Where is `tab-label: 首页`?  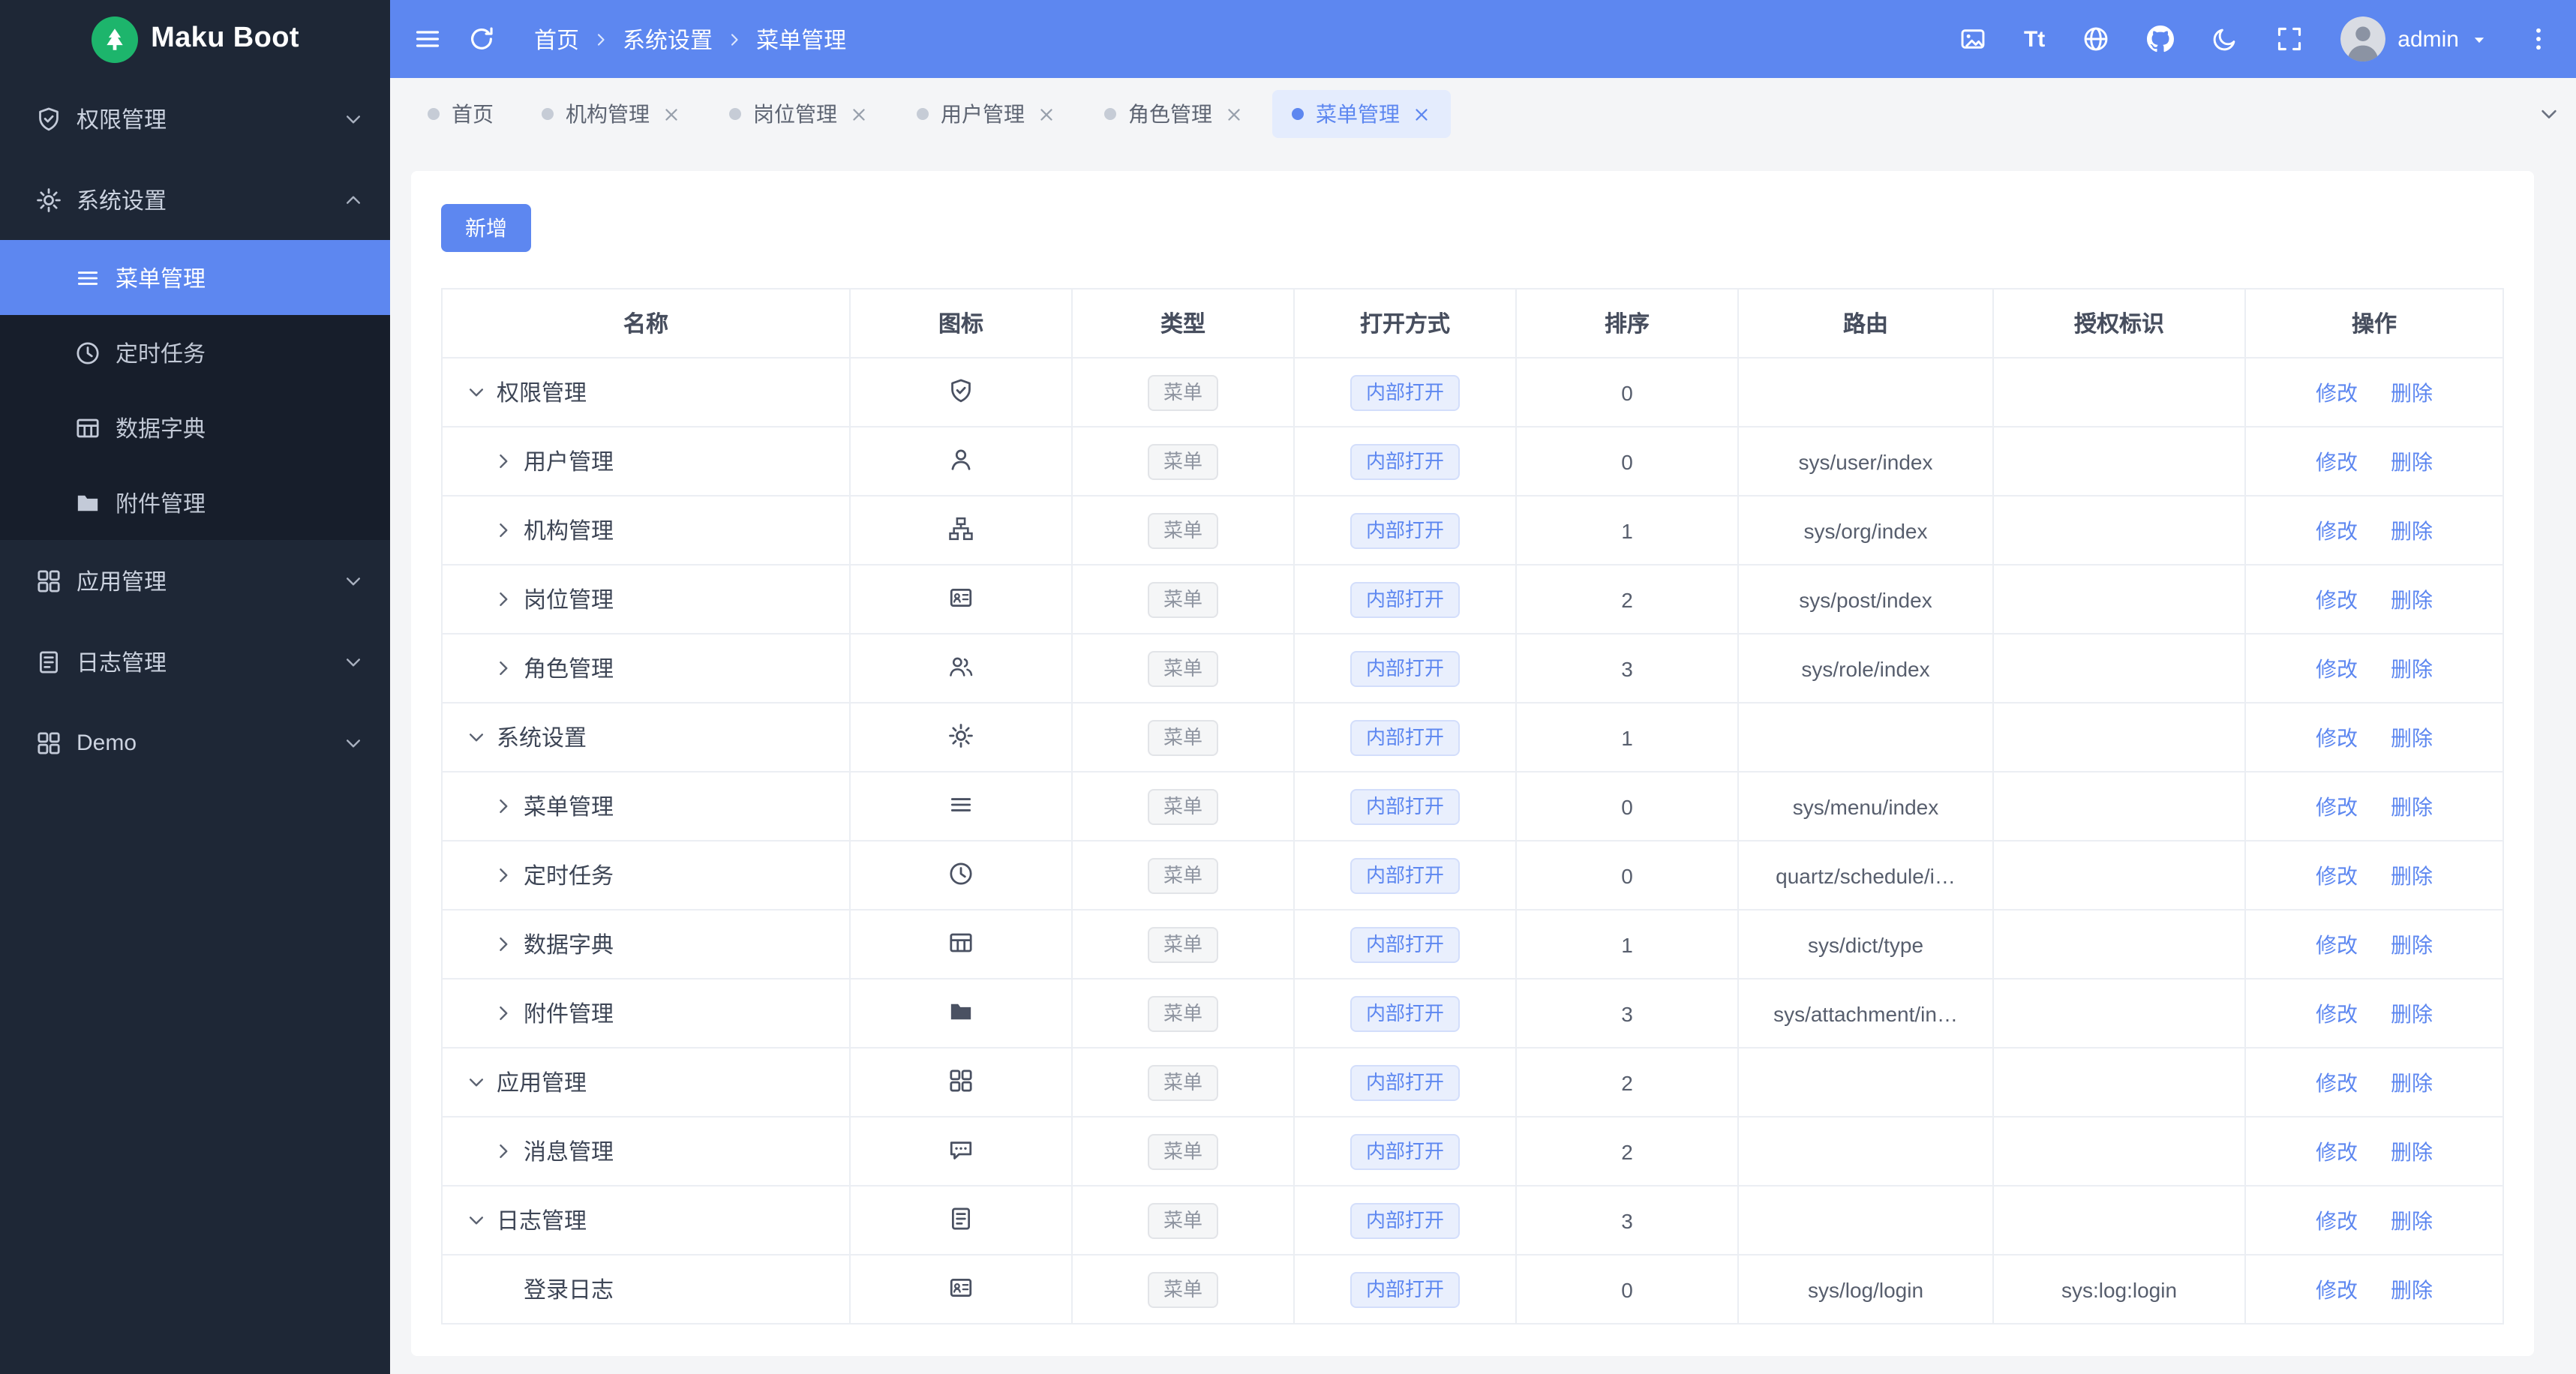
tab-label: 首页 is located at coordinates (473, 114).